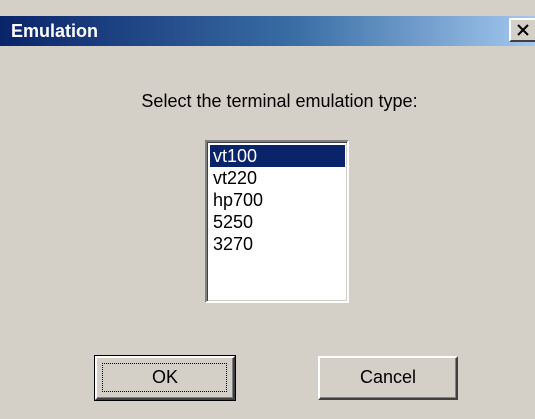 Image resolution: width=535 pixels, height=419 pixels. I want to click on ok-button: OK, so click(165, 378).